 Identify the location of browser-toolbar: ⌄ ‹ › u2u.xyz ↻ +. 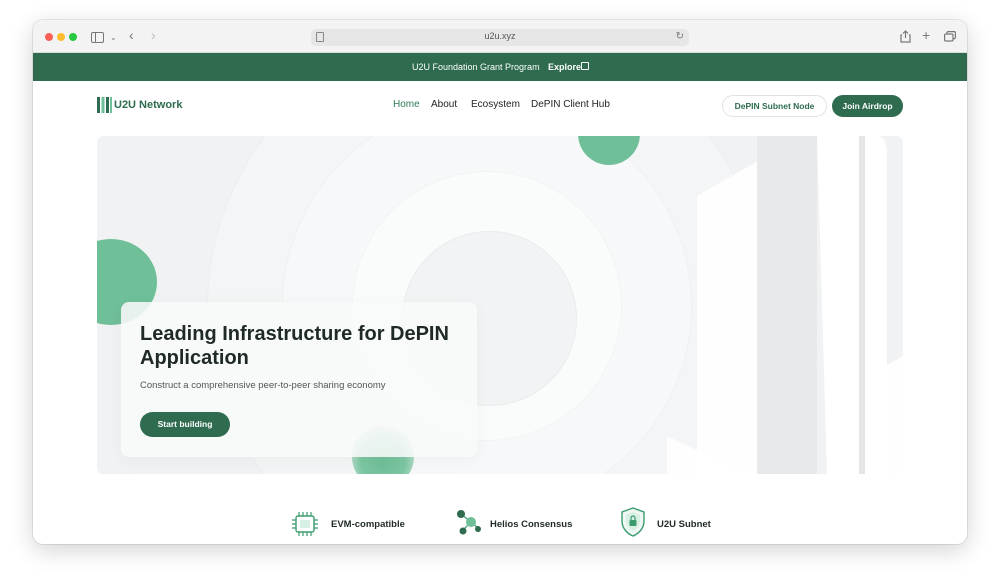
(500, 36).